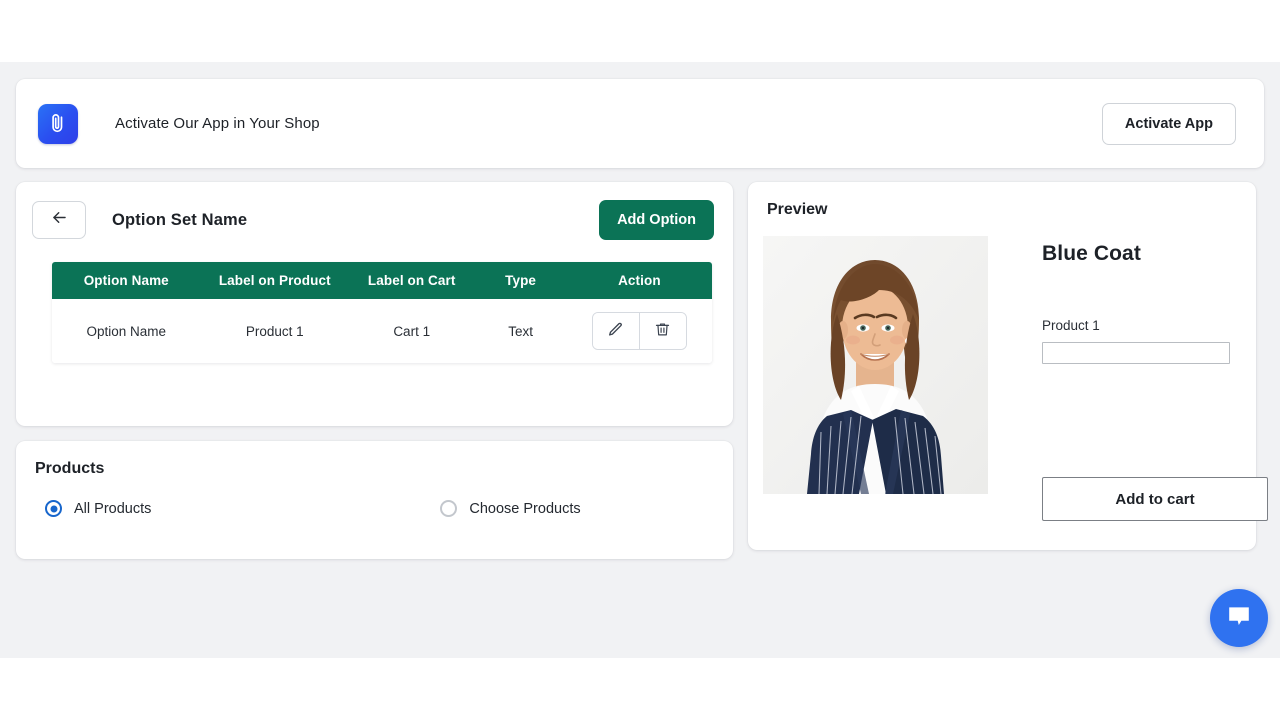 This screenshot has height=720, width=1280. I want to click on preview-option-label: Product 1, so click(1071, 325).